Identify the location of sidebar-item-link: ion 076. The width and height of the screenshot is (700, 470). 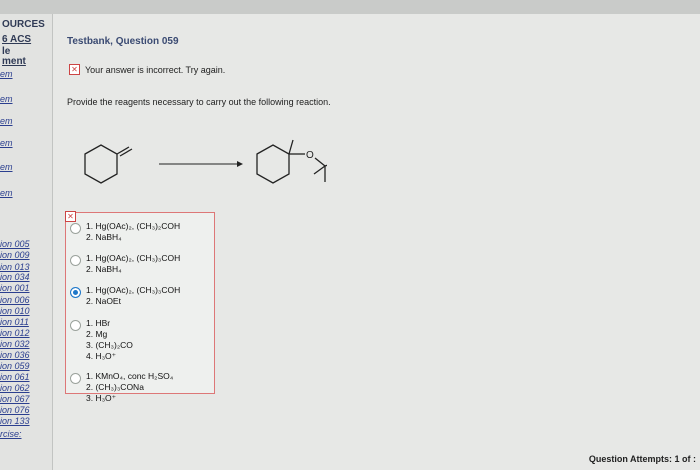
(15, 410).